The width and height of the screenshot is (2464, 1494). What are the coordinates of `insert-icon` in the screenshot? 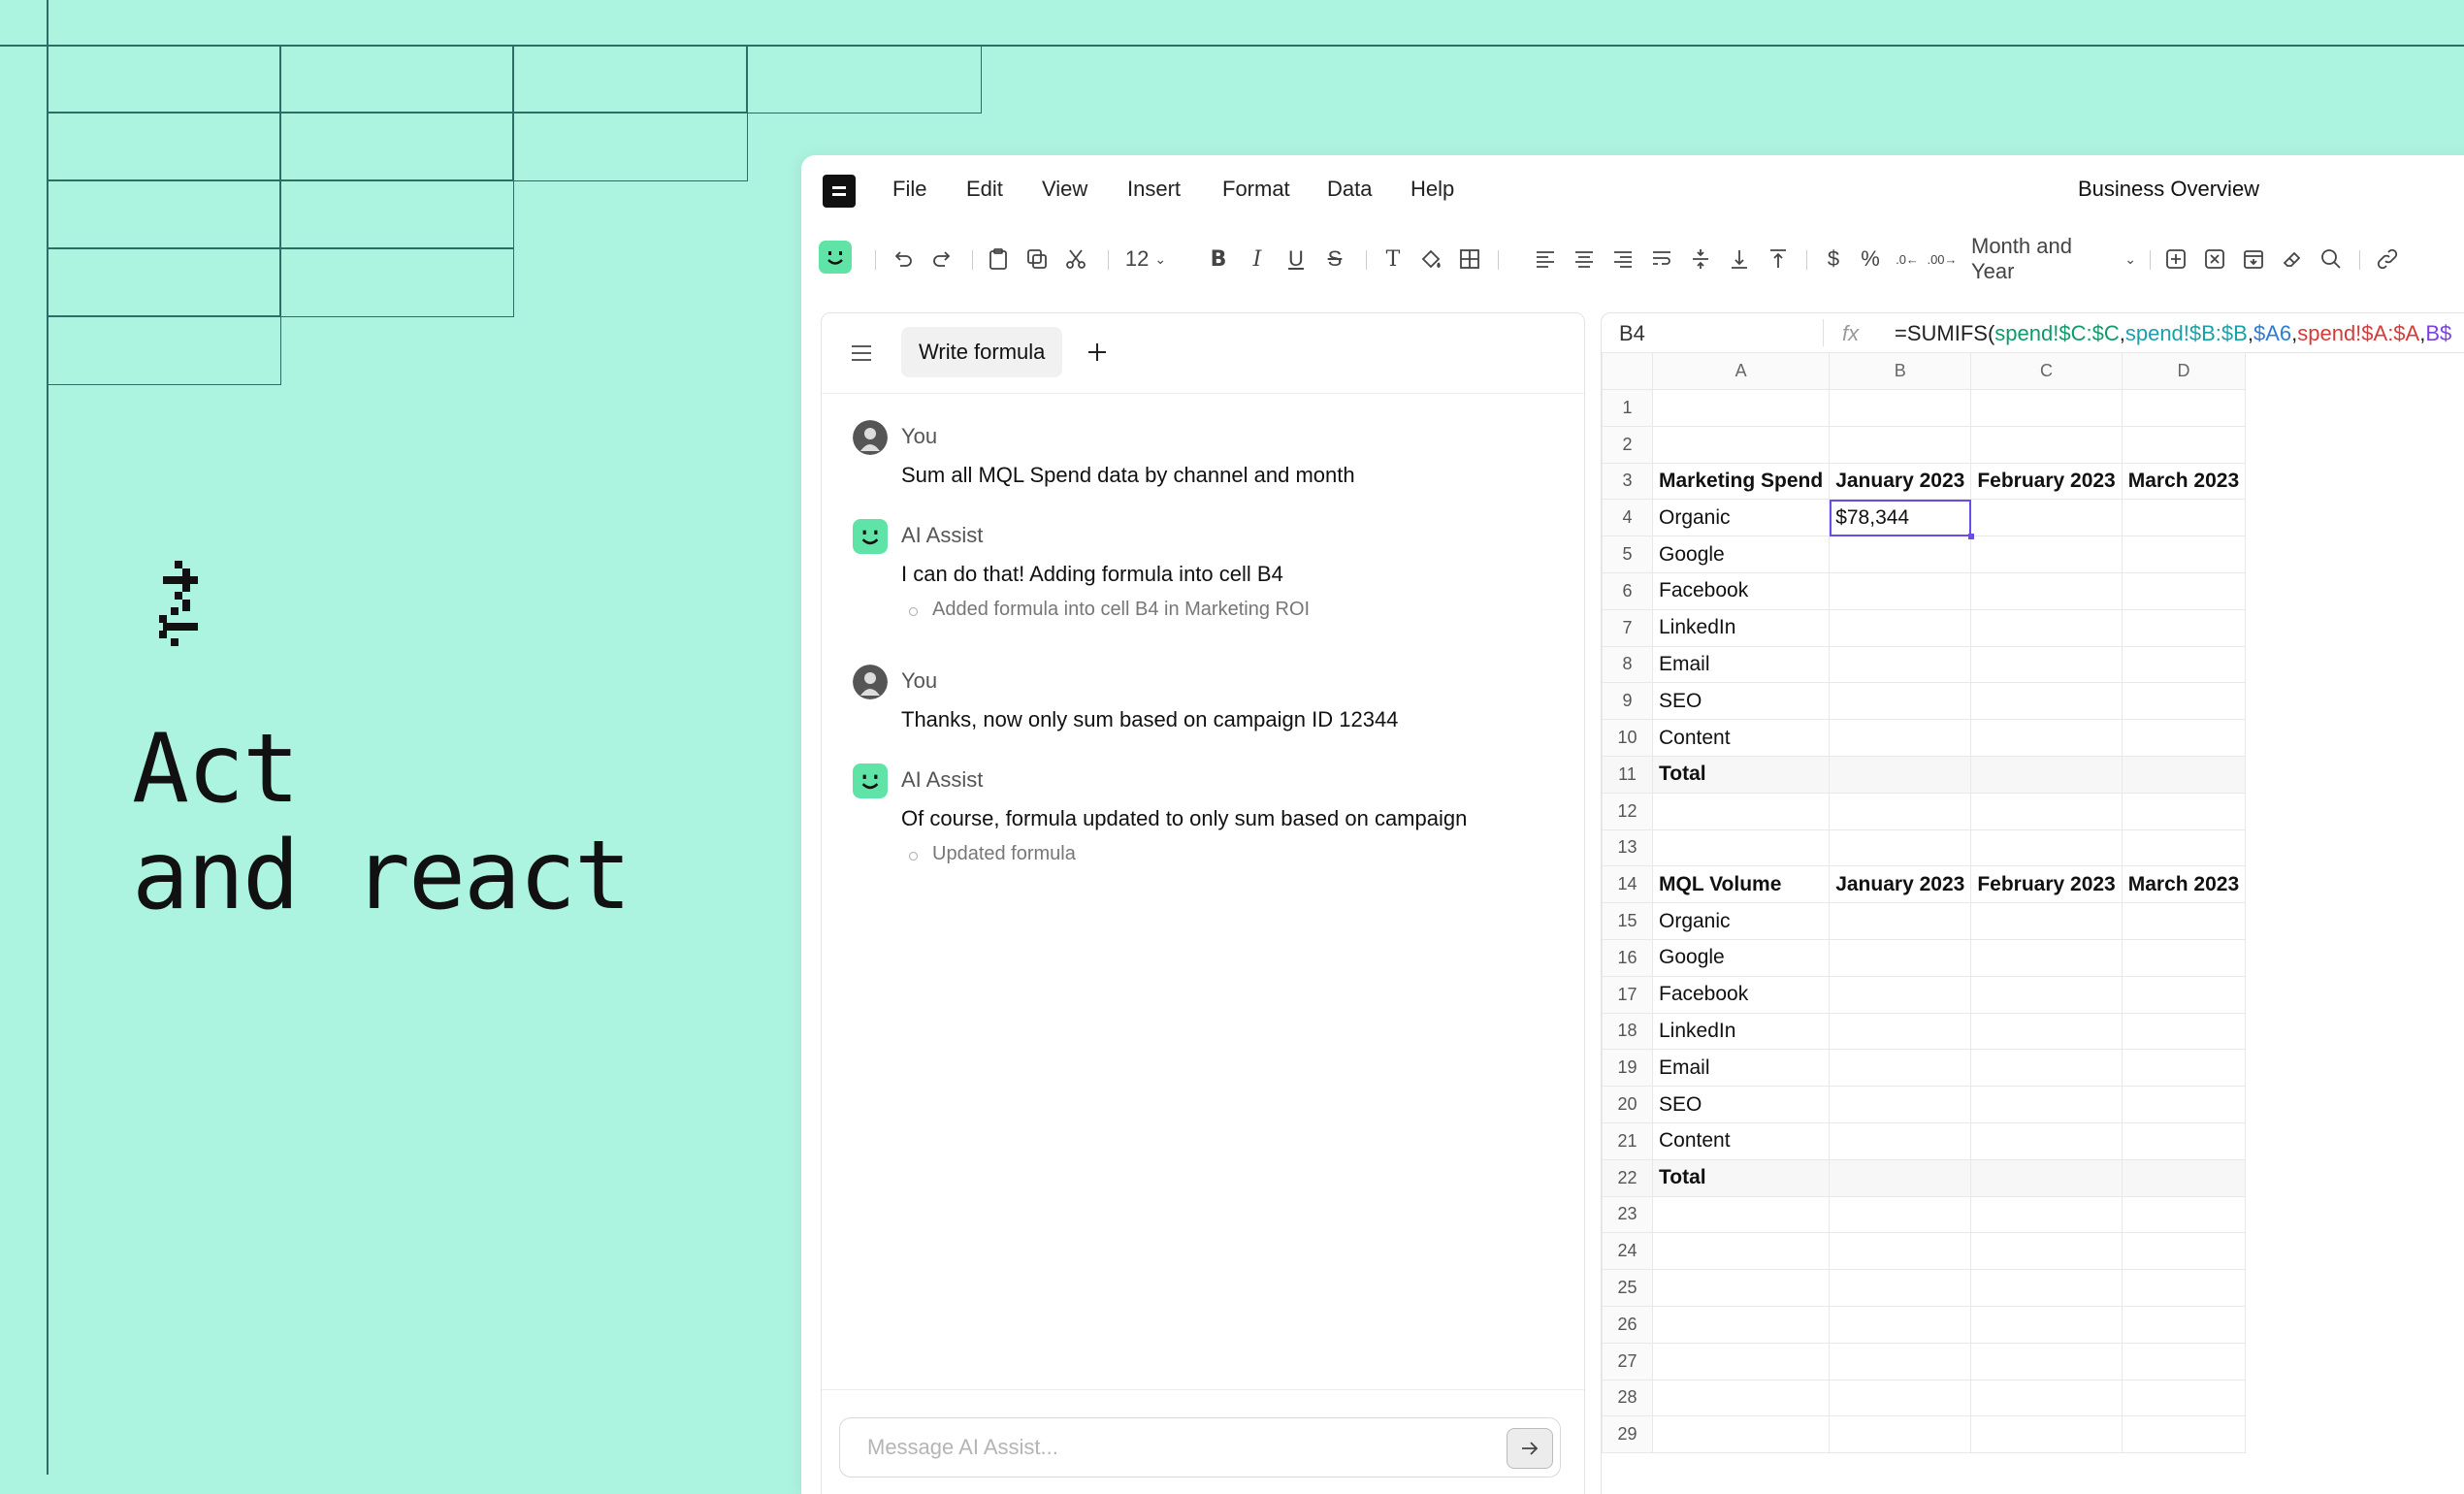 It's located at (2175, 259).